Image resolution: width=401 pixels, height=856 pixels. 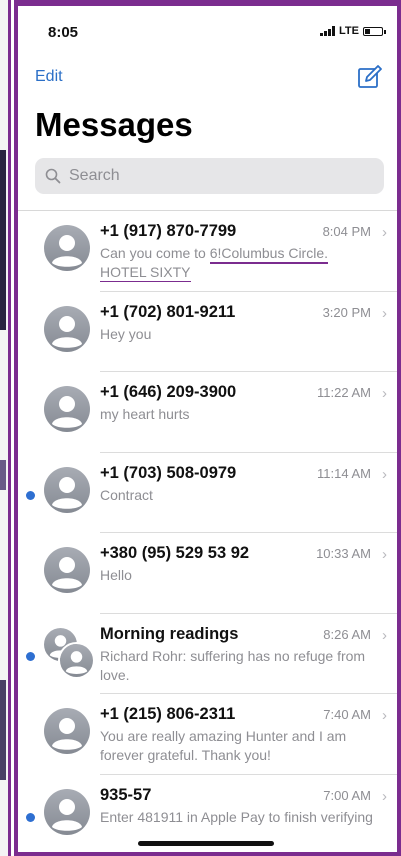 What do you see at coordinates (346, 312) in the screenshot?
I see `message-time: 3:20 PM` at bounding box center [346, 312].